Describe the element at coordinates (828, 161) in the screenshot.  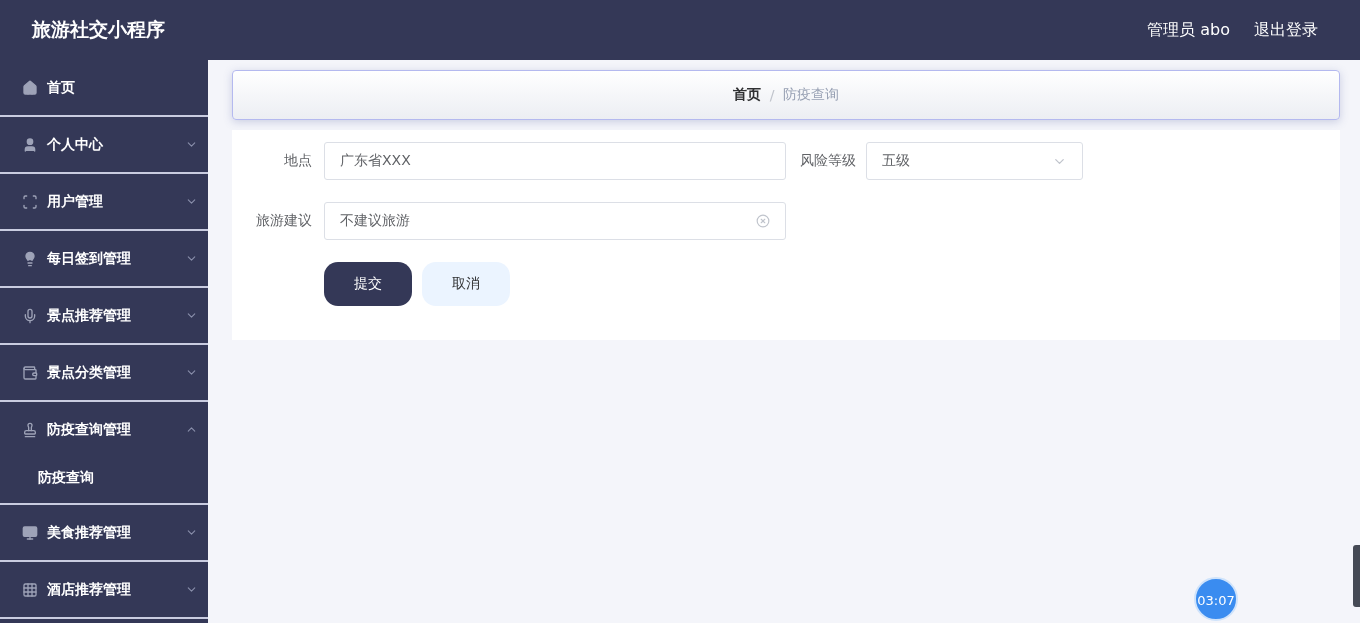
I see `field-label: 风险等级` at that location.